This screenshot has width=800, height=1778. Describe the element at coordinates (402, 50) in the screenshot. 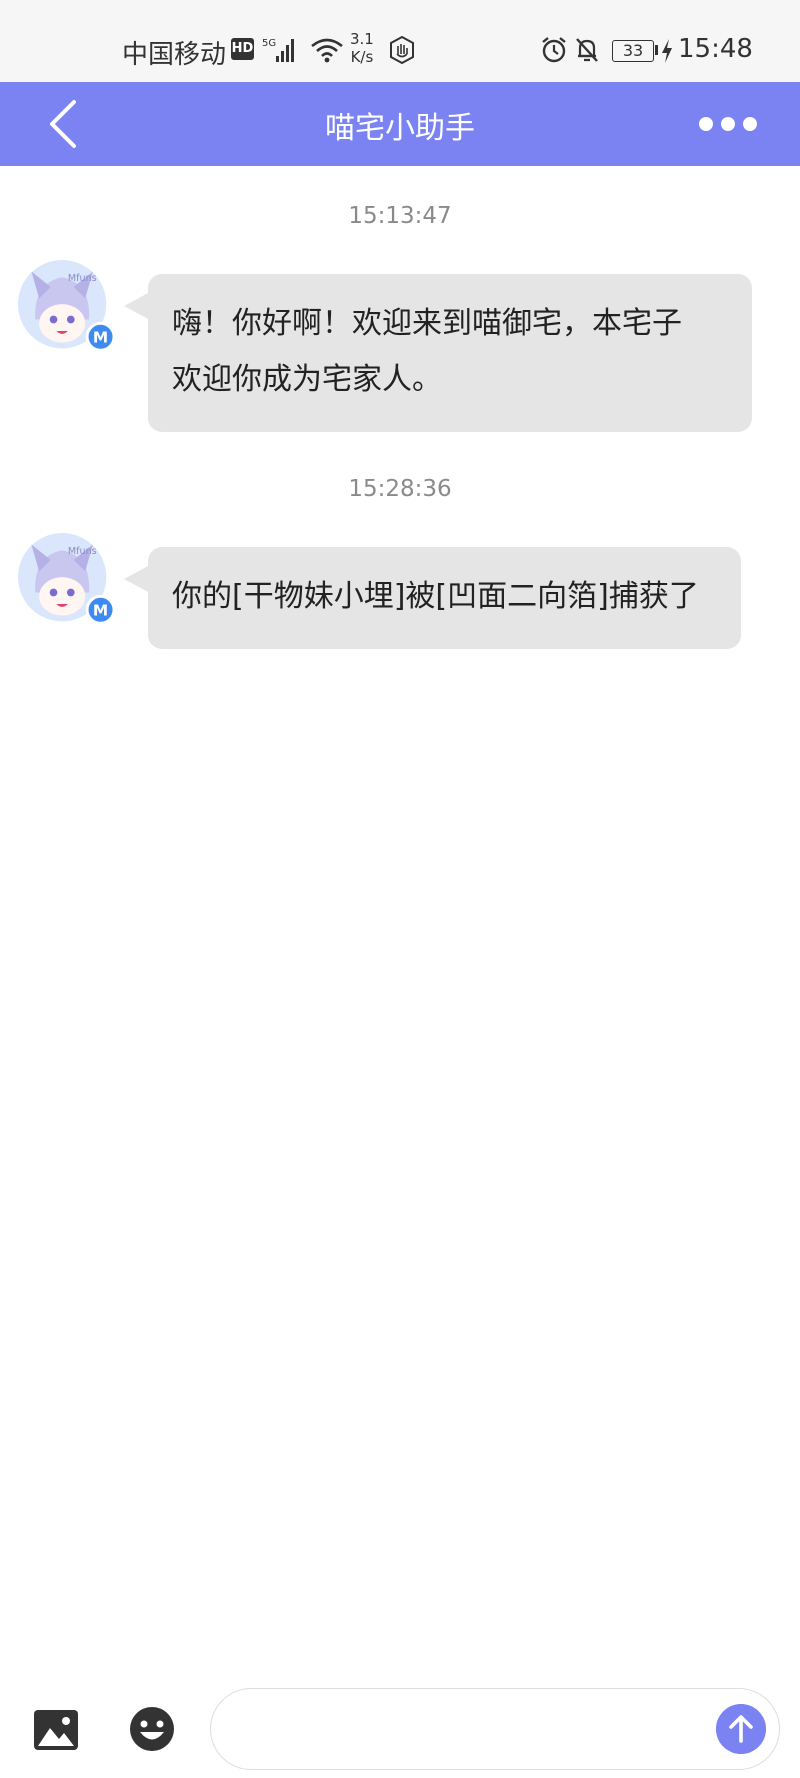

I see `hand-icon` at that location.